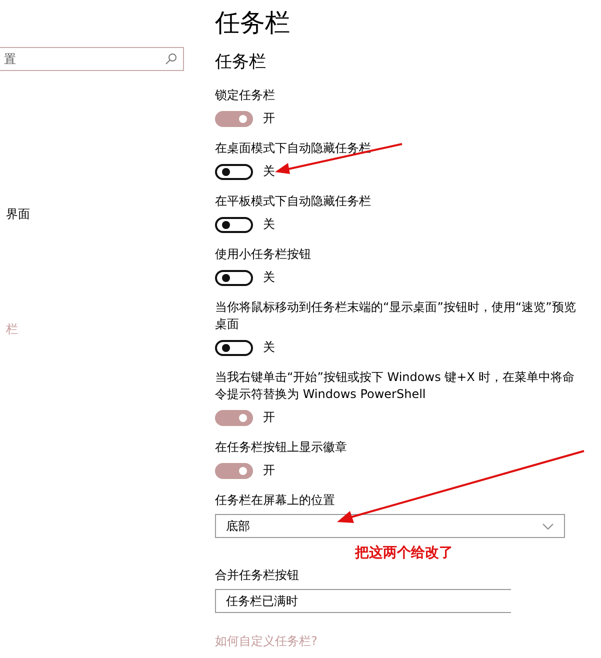 Image resolution: width=601 pixels, height=658 pixels. What do you see at coordinates (245, 95) in the screenshot?
I see `setting-label: 锁定任务栏` at bounding box center [245, 95].